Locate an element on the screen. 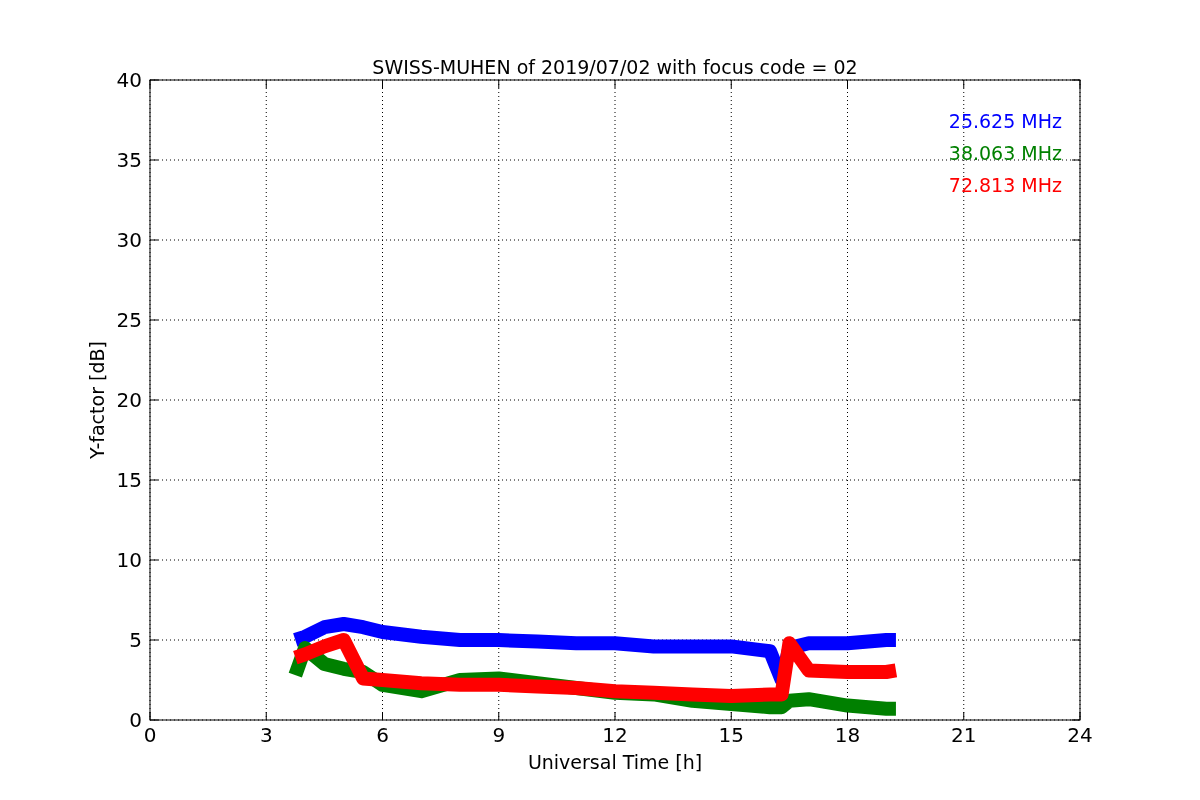 This screenshot has width=1200, height=800. y-tick-label: 25 is located at coordinates (129, 320).